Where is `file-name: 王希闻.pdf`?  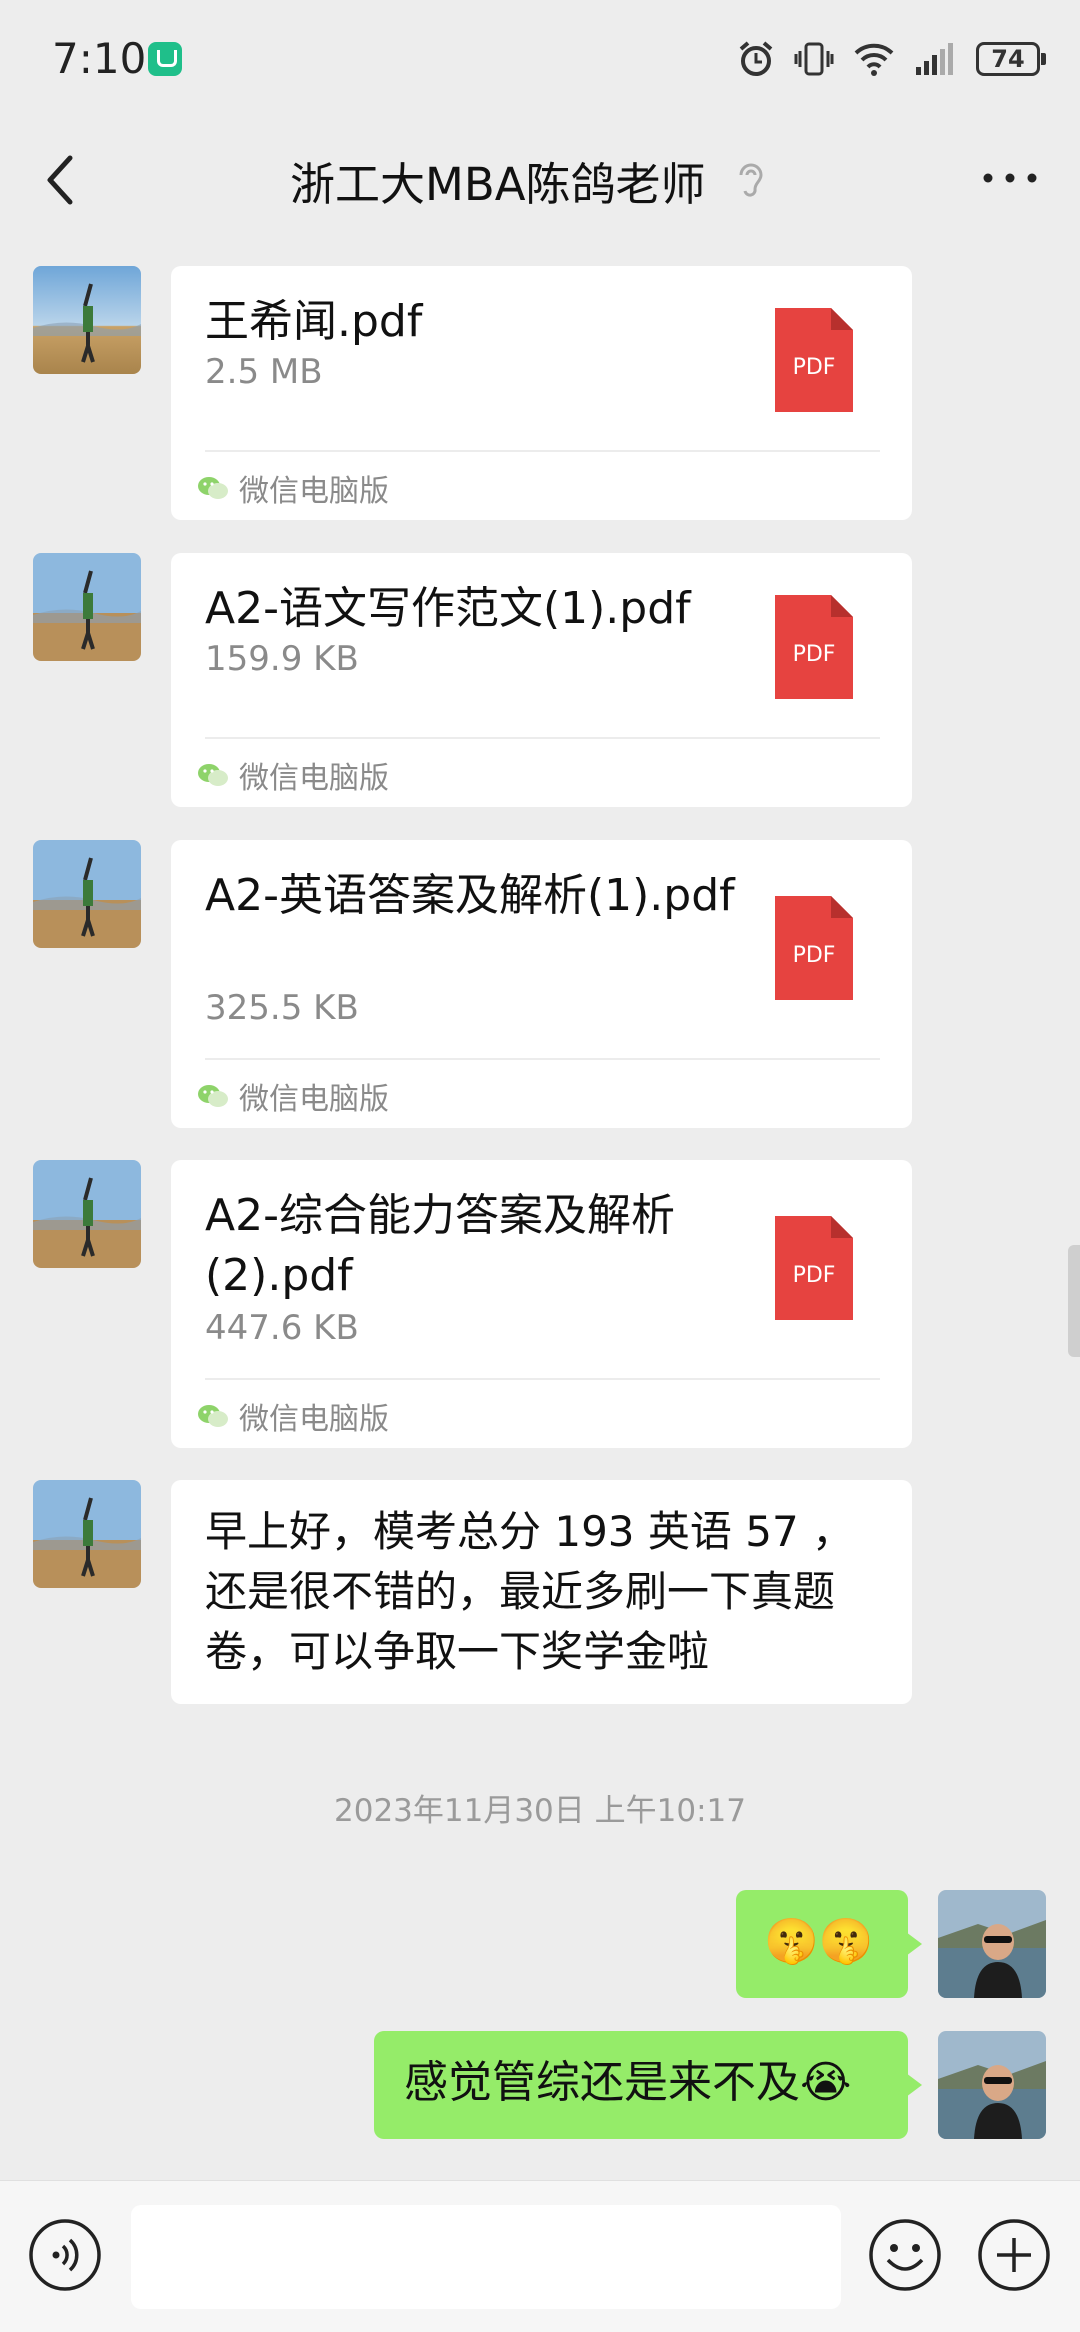
file-name: 王希闻.pdf is located at coordinates (314, 321).